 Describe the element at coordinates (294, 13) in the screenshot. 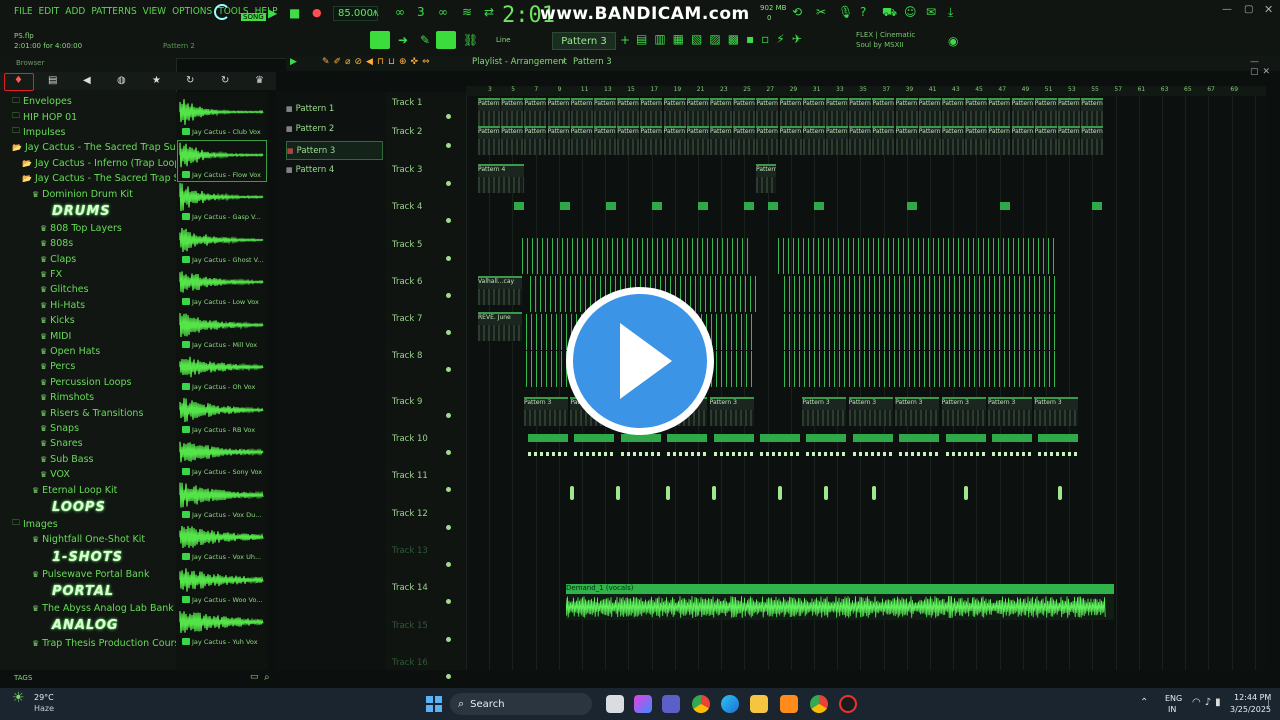

I see `stop-icon: ■` at that location.